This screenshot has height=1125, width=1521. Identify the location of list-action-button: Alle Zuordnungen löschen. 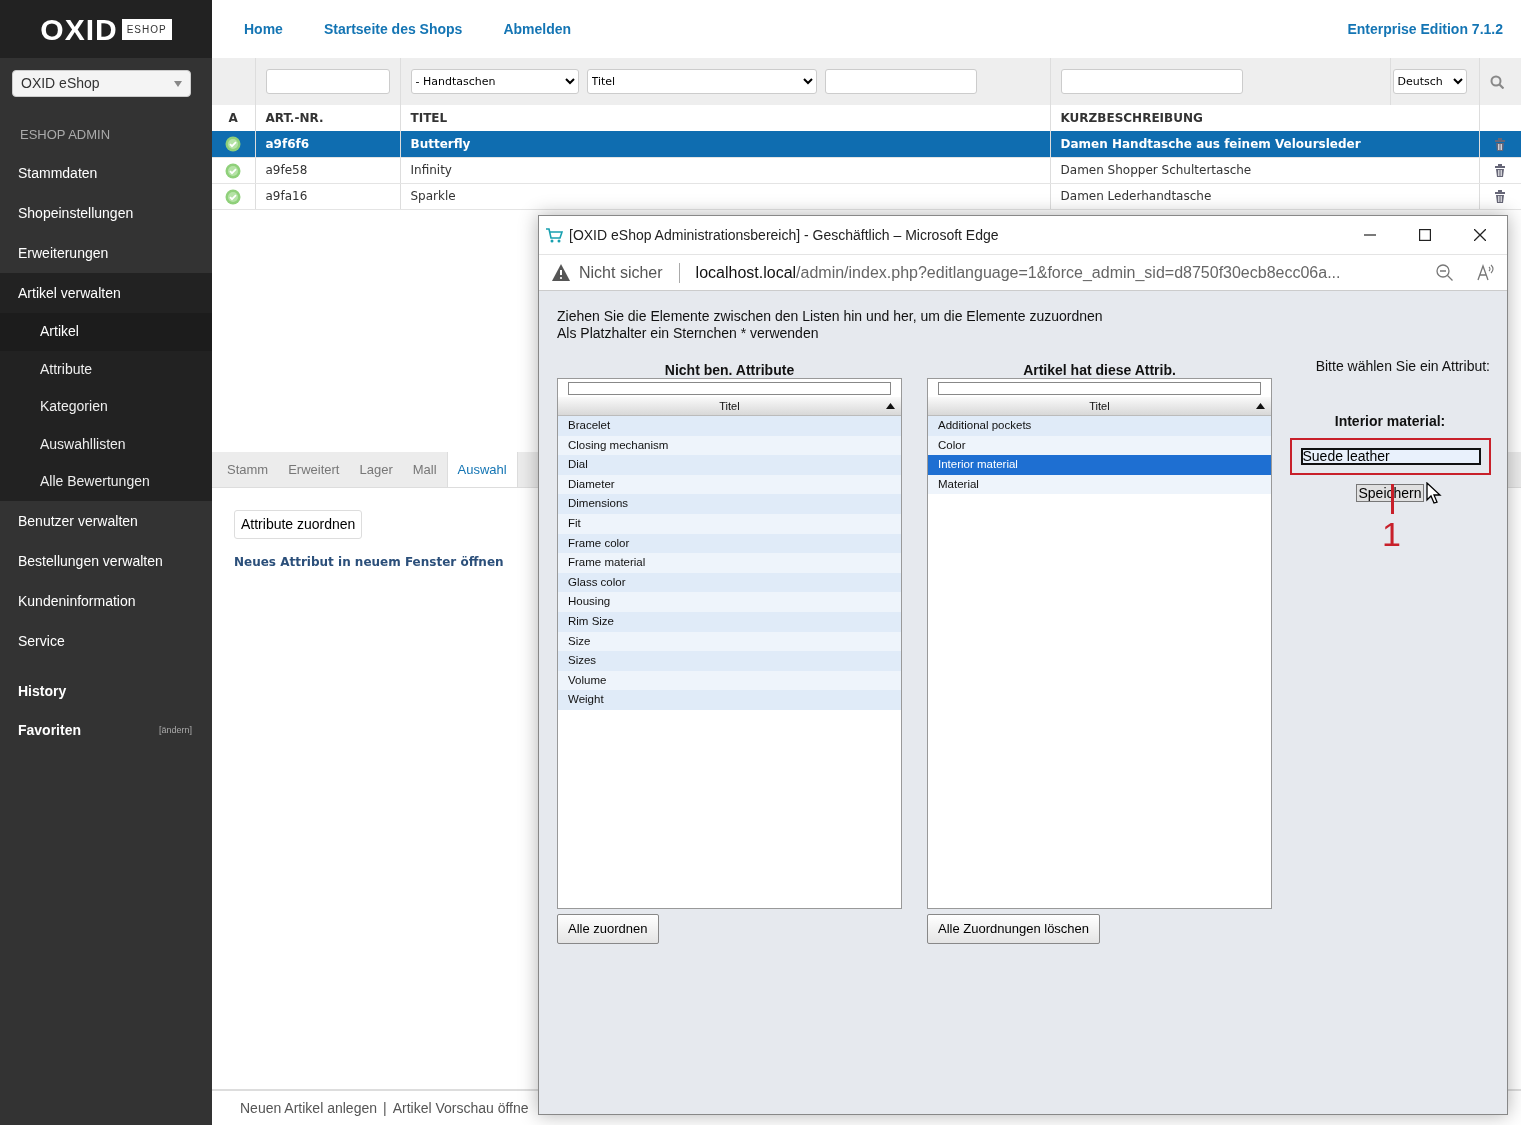
(1014, 929).